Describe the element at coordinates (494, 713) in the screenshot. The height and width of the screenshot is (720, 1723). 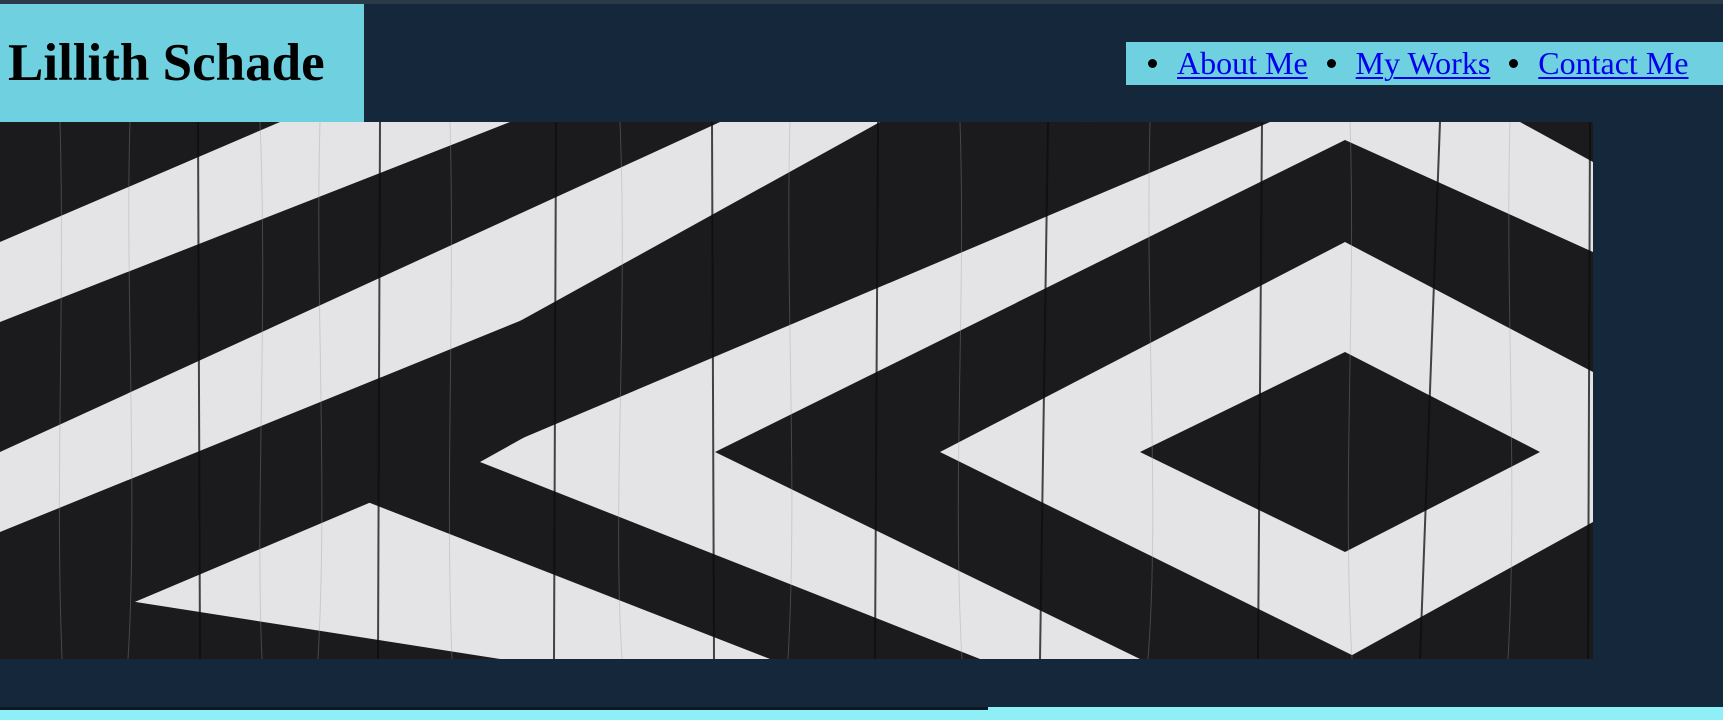
I see `content-section-left` at that location.